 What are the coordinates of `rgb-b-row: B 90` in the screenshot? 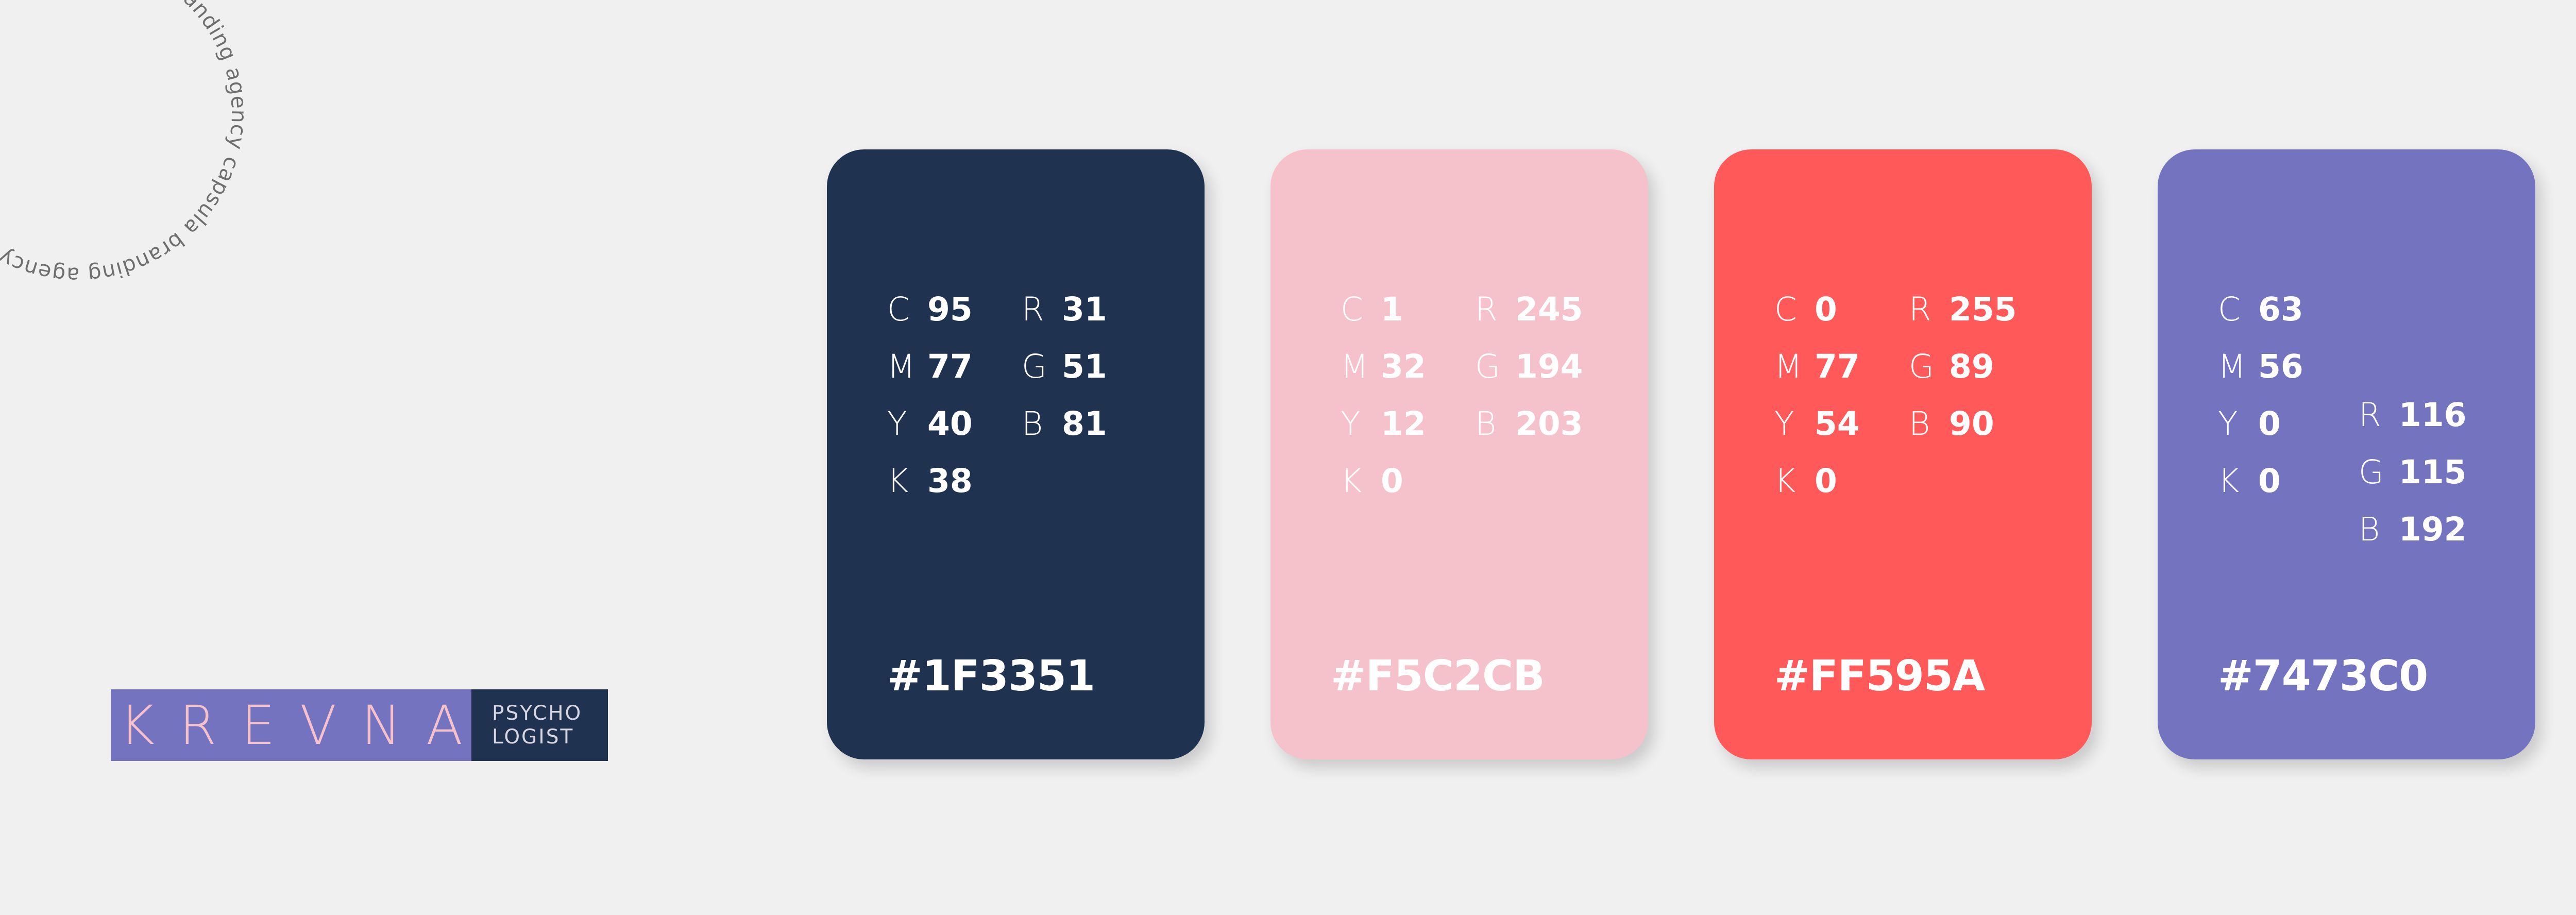 It's located at (1951, 424).